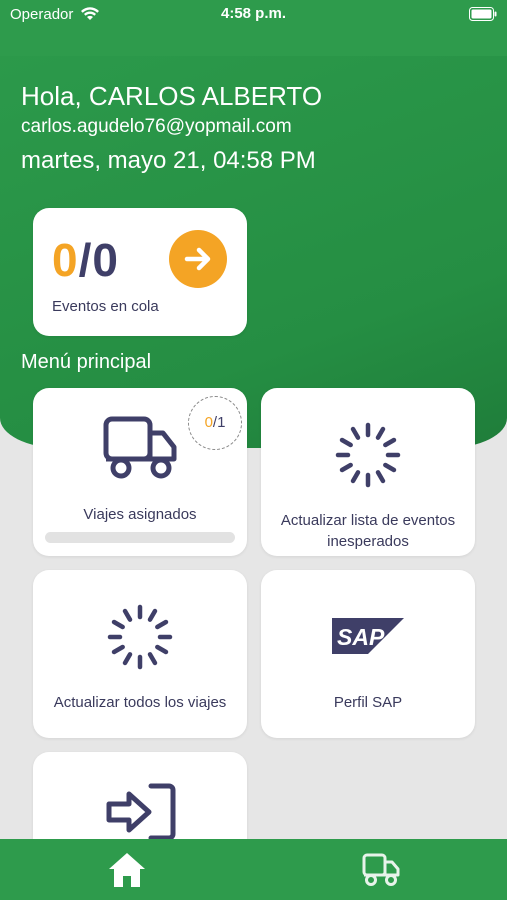  Describe the element at coordinates (208, 422) in the screenshot. I see `trips-done-count: 0` at that location.